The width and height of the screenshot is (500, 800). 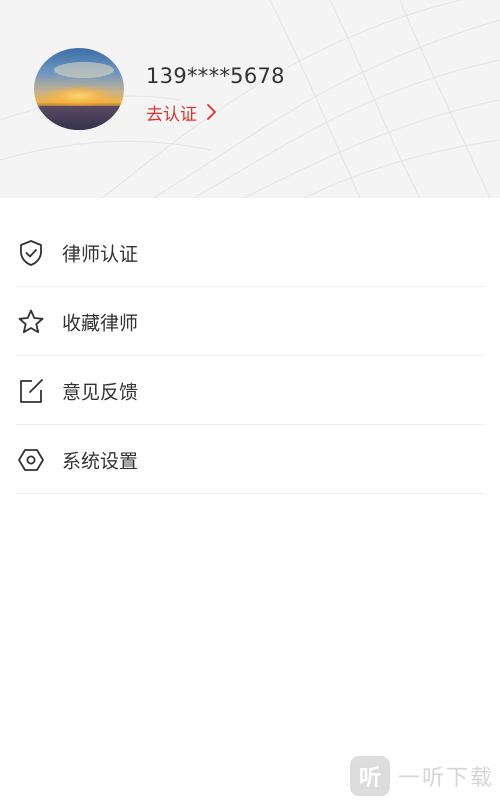 What do you see at coordinates (215, 76) in the screenshot?
I see `phone-number: 139****5678` at bounding box center [215, 76].